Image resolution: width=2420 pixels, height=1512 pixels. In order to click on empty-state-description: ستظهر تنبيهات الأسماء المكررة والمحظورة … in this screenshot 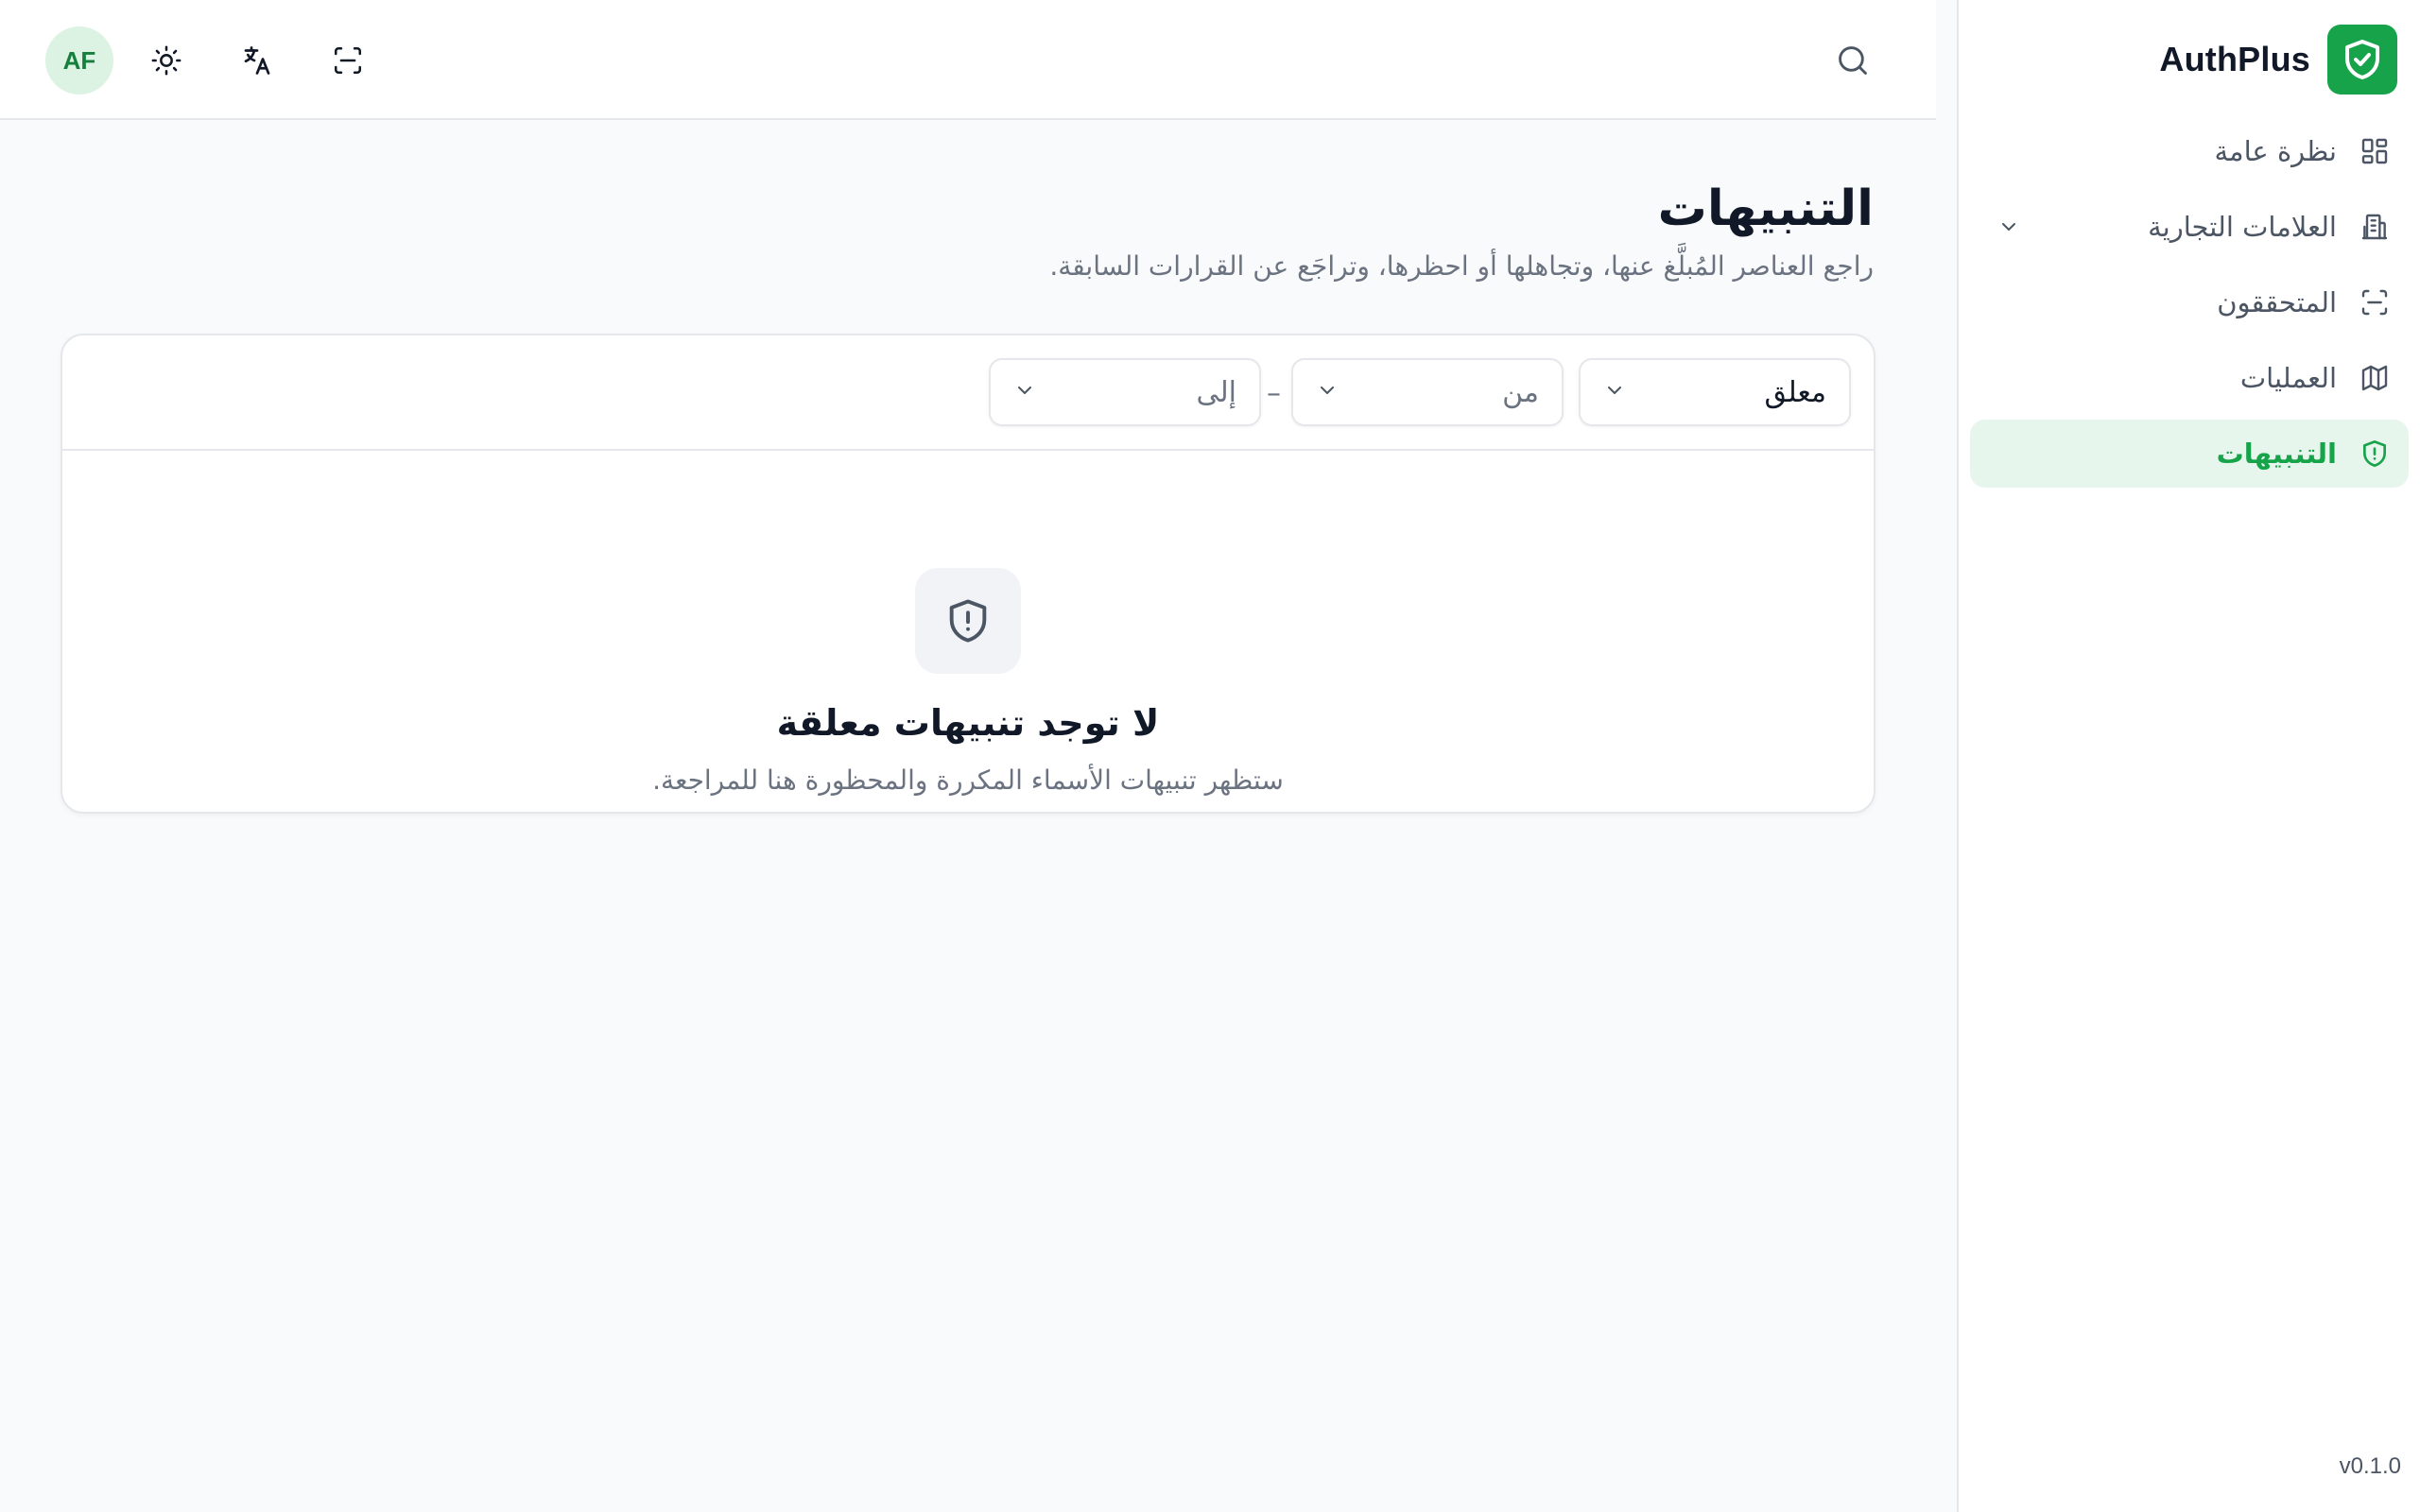, I will do `click(968, 780)`.